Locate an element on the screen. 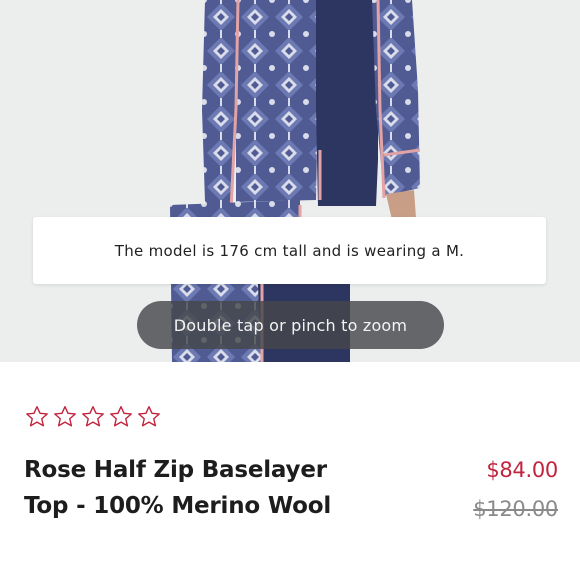 The height and width of the screenshot is (580, 580). star-rating is located at coordinates (93, 418).